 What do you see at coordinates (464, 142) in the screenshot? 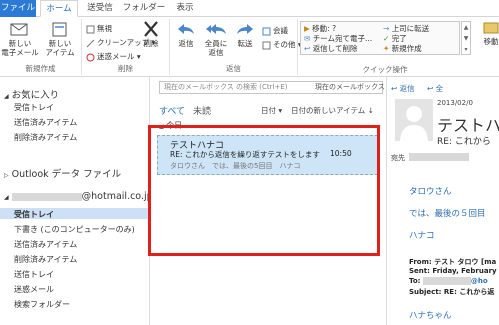
I see `reading-subject: RE: これから` at bounding box center [464, 142].